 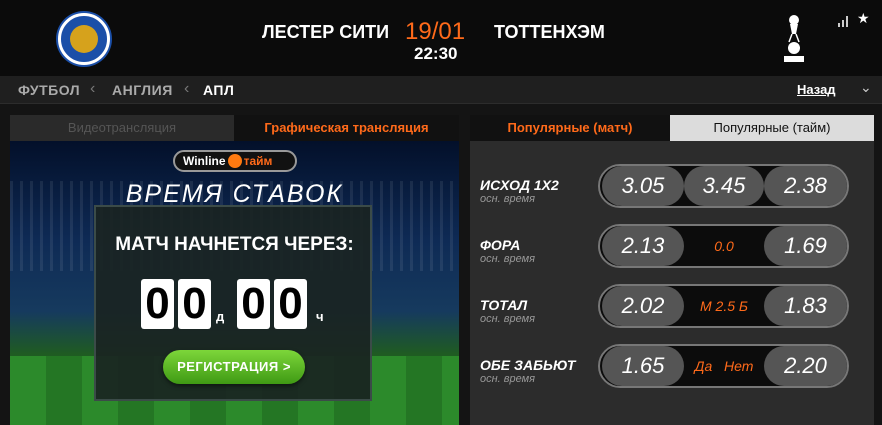 I want to click on bet-time-title: ВРЕМЯ СТАВОК, so click(x=234, y=194).